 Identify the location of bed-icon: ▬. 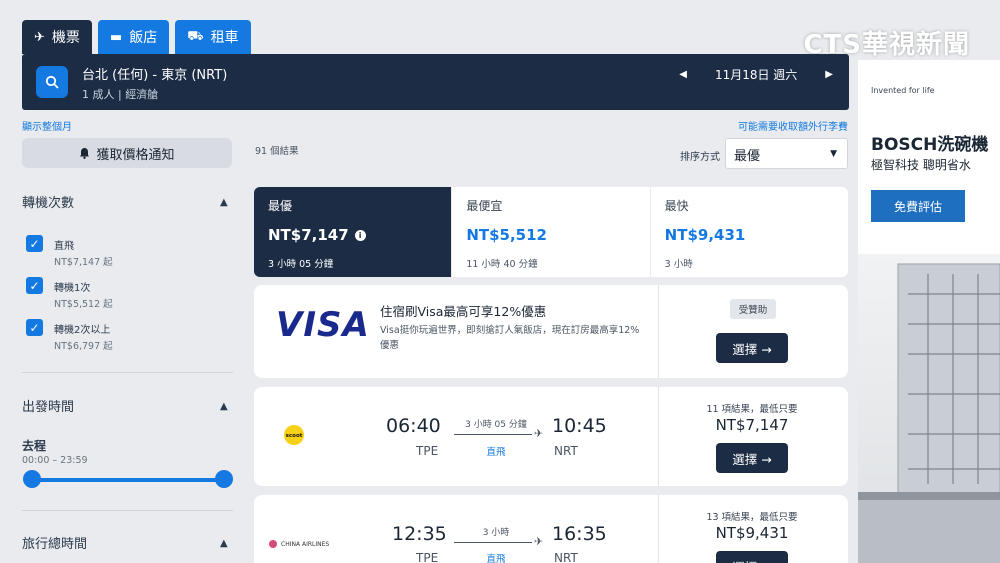
(116, 37).